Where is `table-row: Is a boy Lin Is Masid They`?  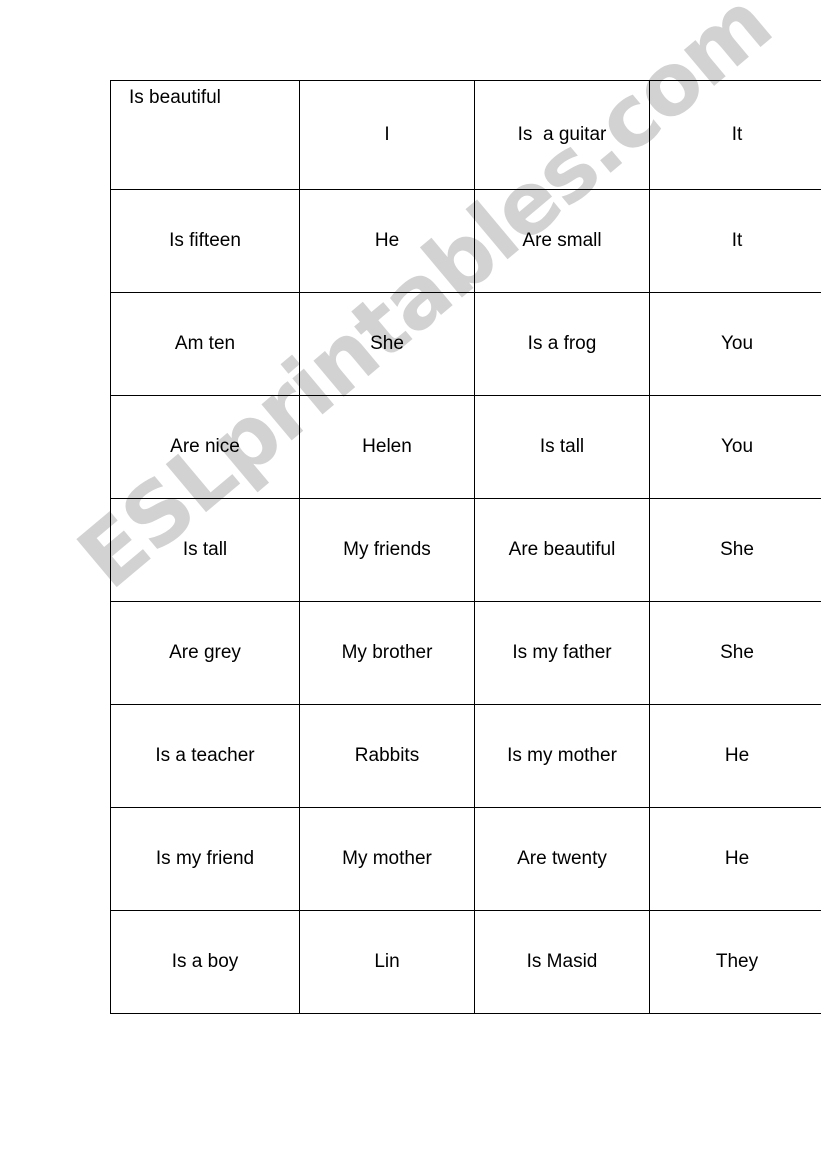
table-row: Is a boy Lin Is Masid They is located at coordinates (465, 962).